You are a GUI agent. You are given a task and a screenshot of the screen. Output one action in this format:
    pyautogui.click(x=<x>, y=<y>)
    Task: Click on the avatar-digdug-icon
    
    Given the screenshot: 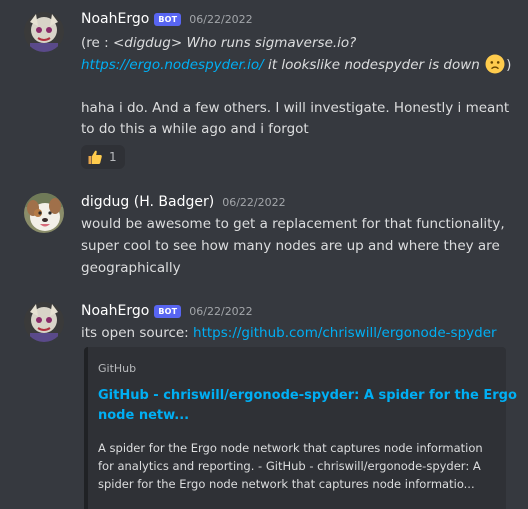 What is the action you would take?
    pyautogui.click(x=44, y=213)
    